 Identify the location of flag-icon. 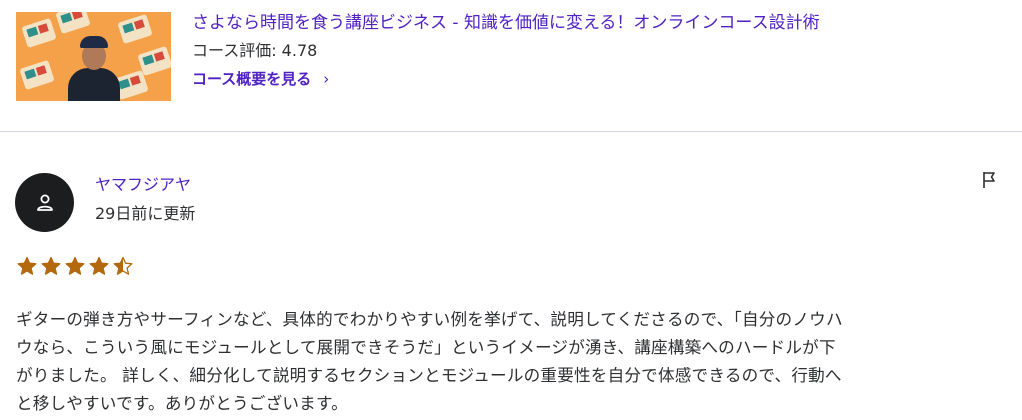
(989, 180).